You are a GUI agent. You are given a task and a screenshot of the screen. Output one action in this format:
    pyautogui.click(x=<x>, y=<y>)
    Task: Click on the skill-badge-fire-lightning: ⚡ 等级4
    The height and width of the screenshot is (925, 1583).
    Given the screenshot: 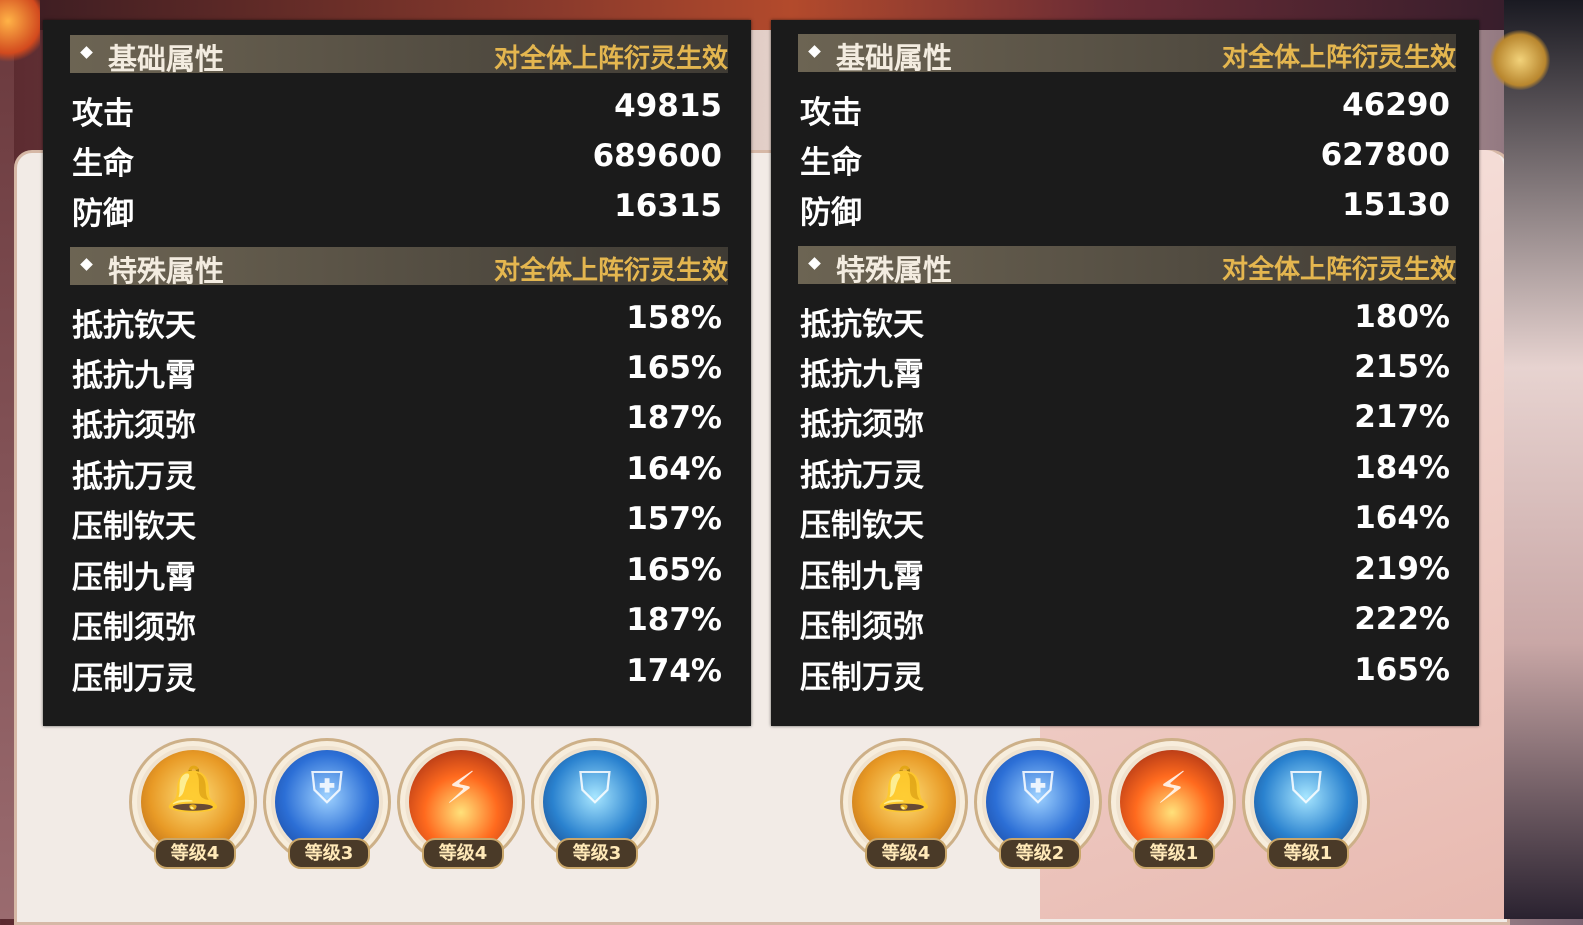 What is the action you would take?
    pyautogui.click(x=461, y=803)
    